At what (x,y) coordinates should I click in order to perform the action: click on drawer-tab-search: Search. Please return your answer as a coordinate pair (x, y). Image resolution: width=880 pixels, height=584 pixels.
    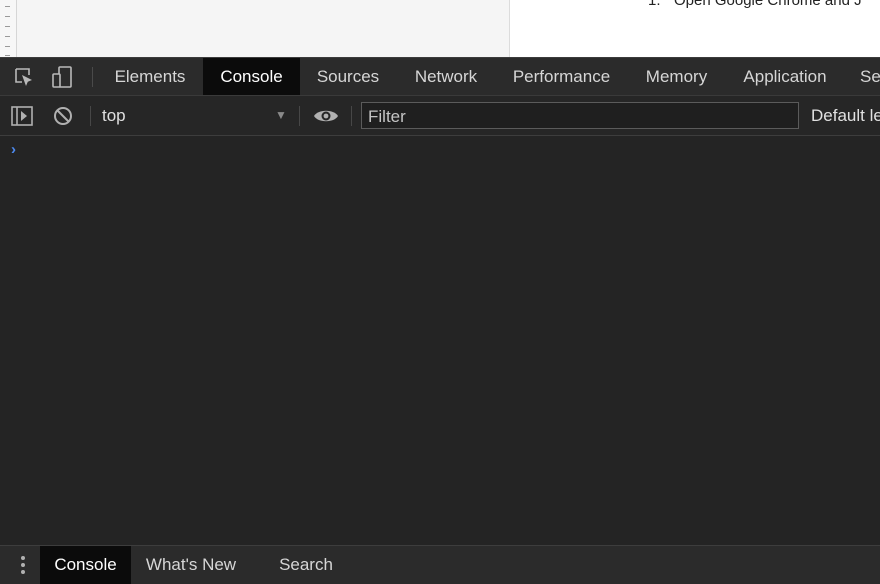
    Looking at the image, I should click on (306, 565).